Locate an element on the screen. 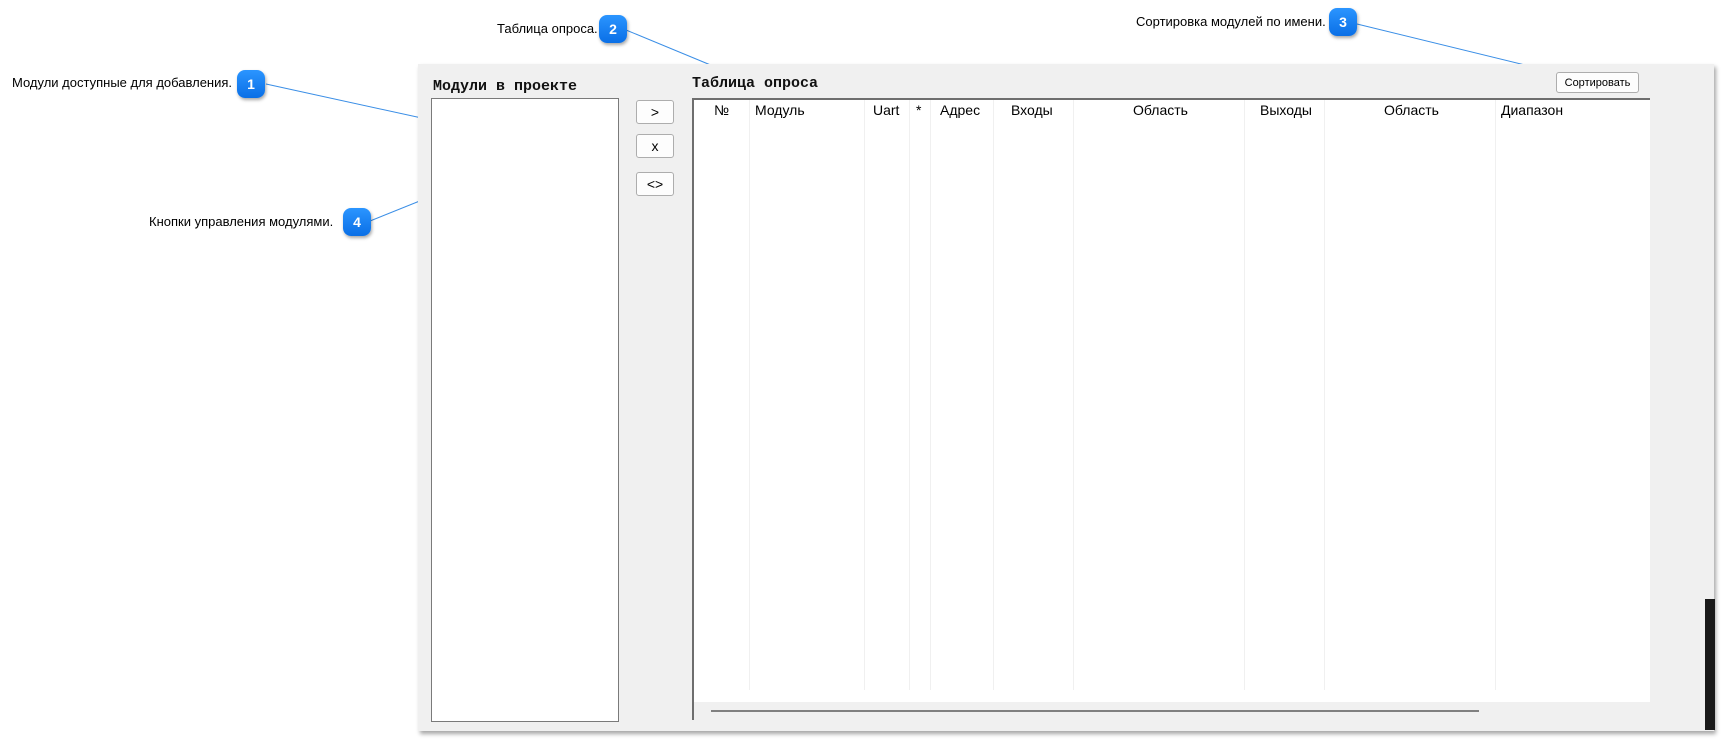 Image resolution: width=1725 pixels, height=742 pixels. remove-module-button: x is located at coordinates (655, 146).